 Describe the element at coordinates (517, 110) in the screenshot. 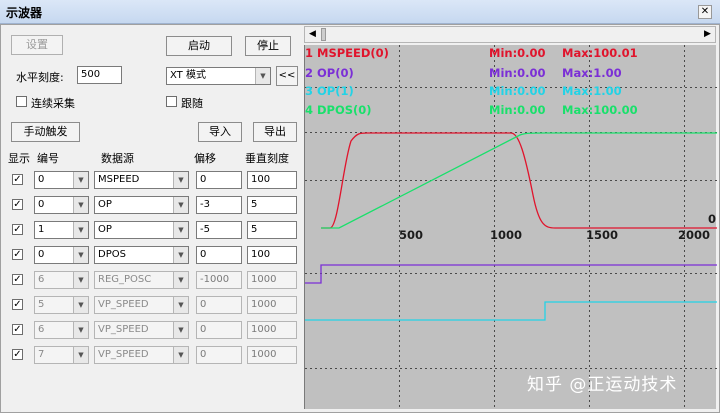

I see `legend-4-min: Min:0.00` at that location.